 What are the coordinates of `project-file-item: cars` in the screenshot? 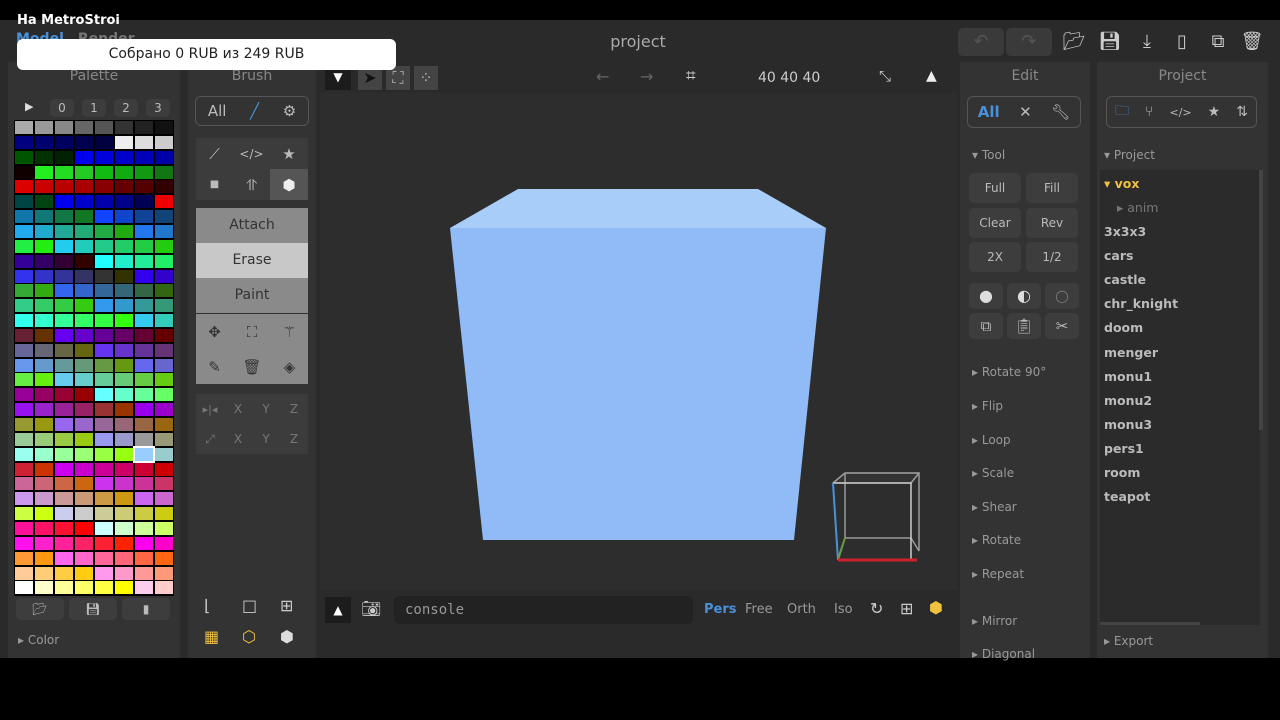 It's located at (1118, 255).